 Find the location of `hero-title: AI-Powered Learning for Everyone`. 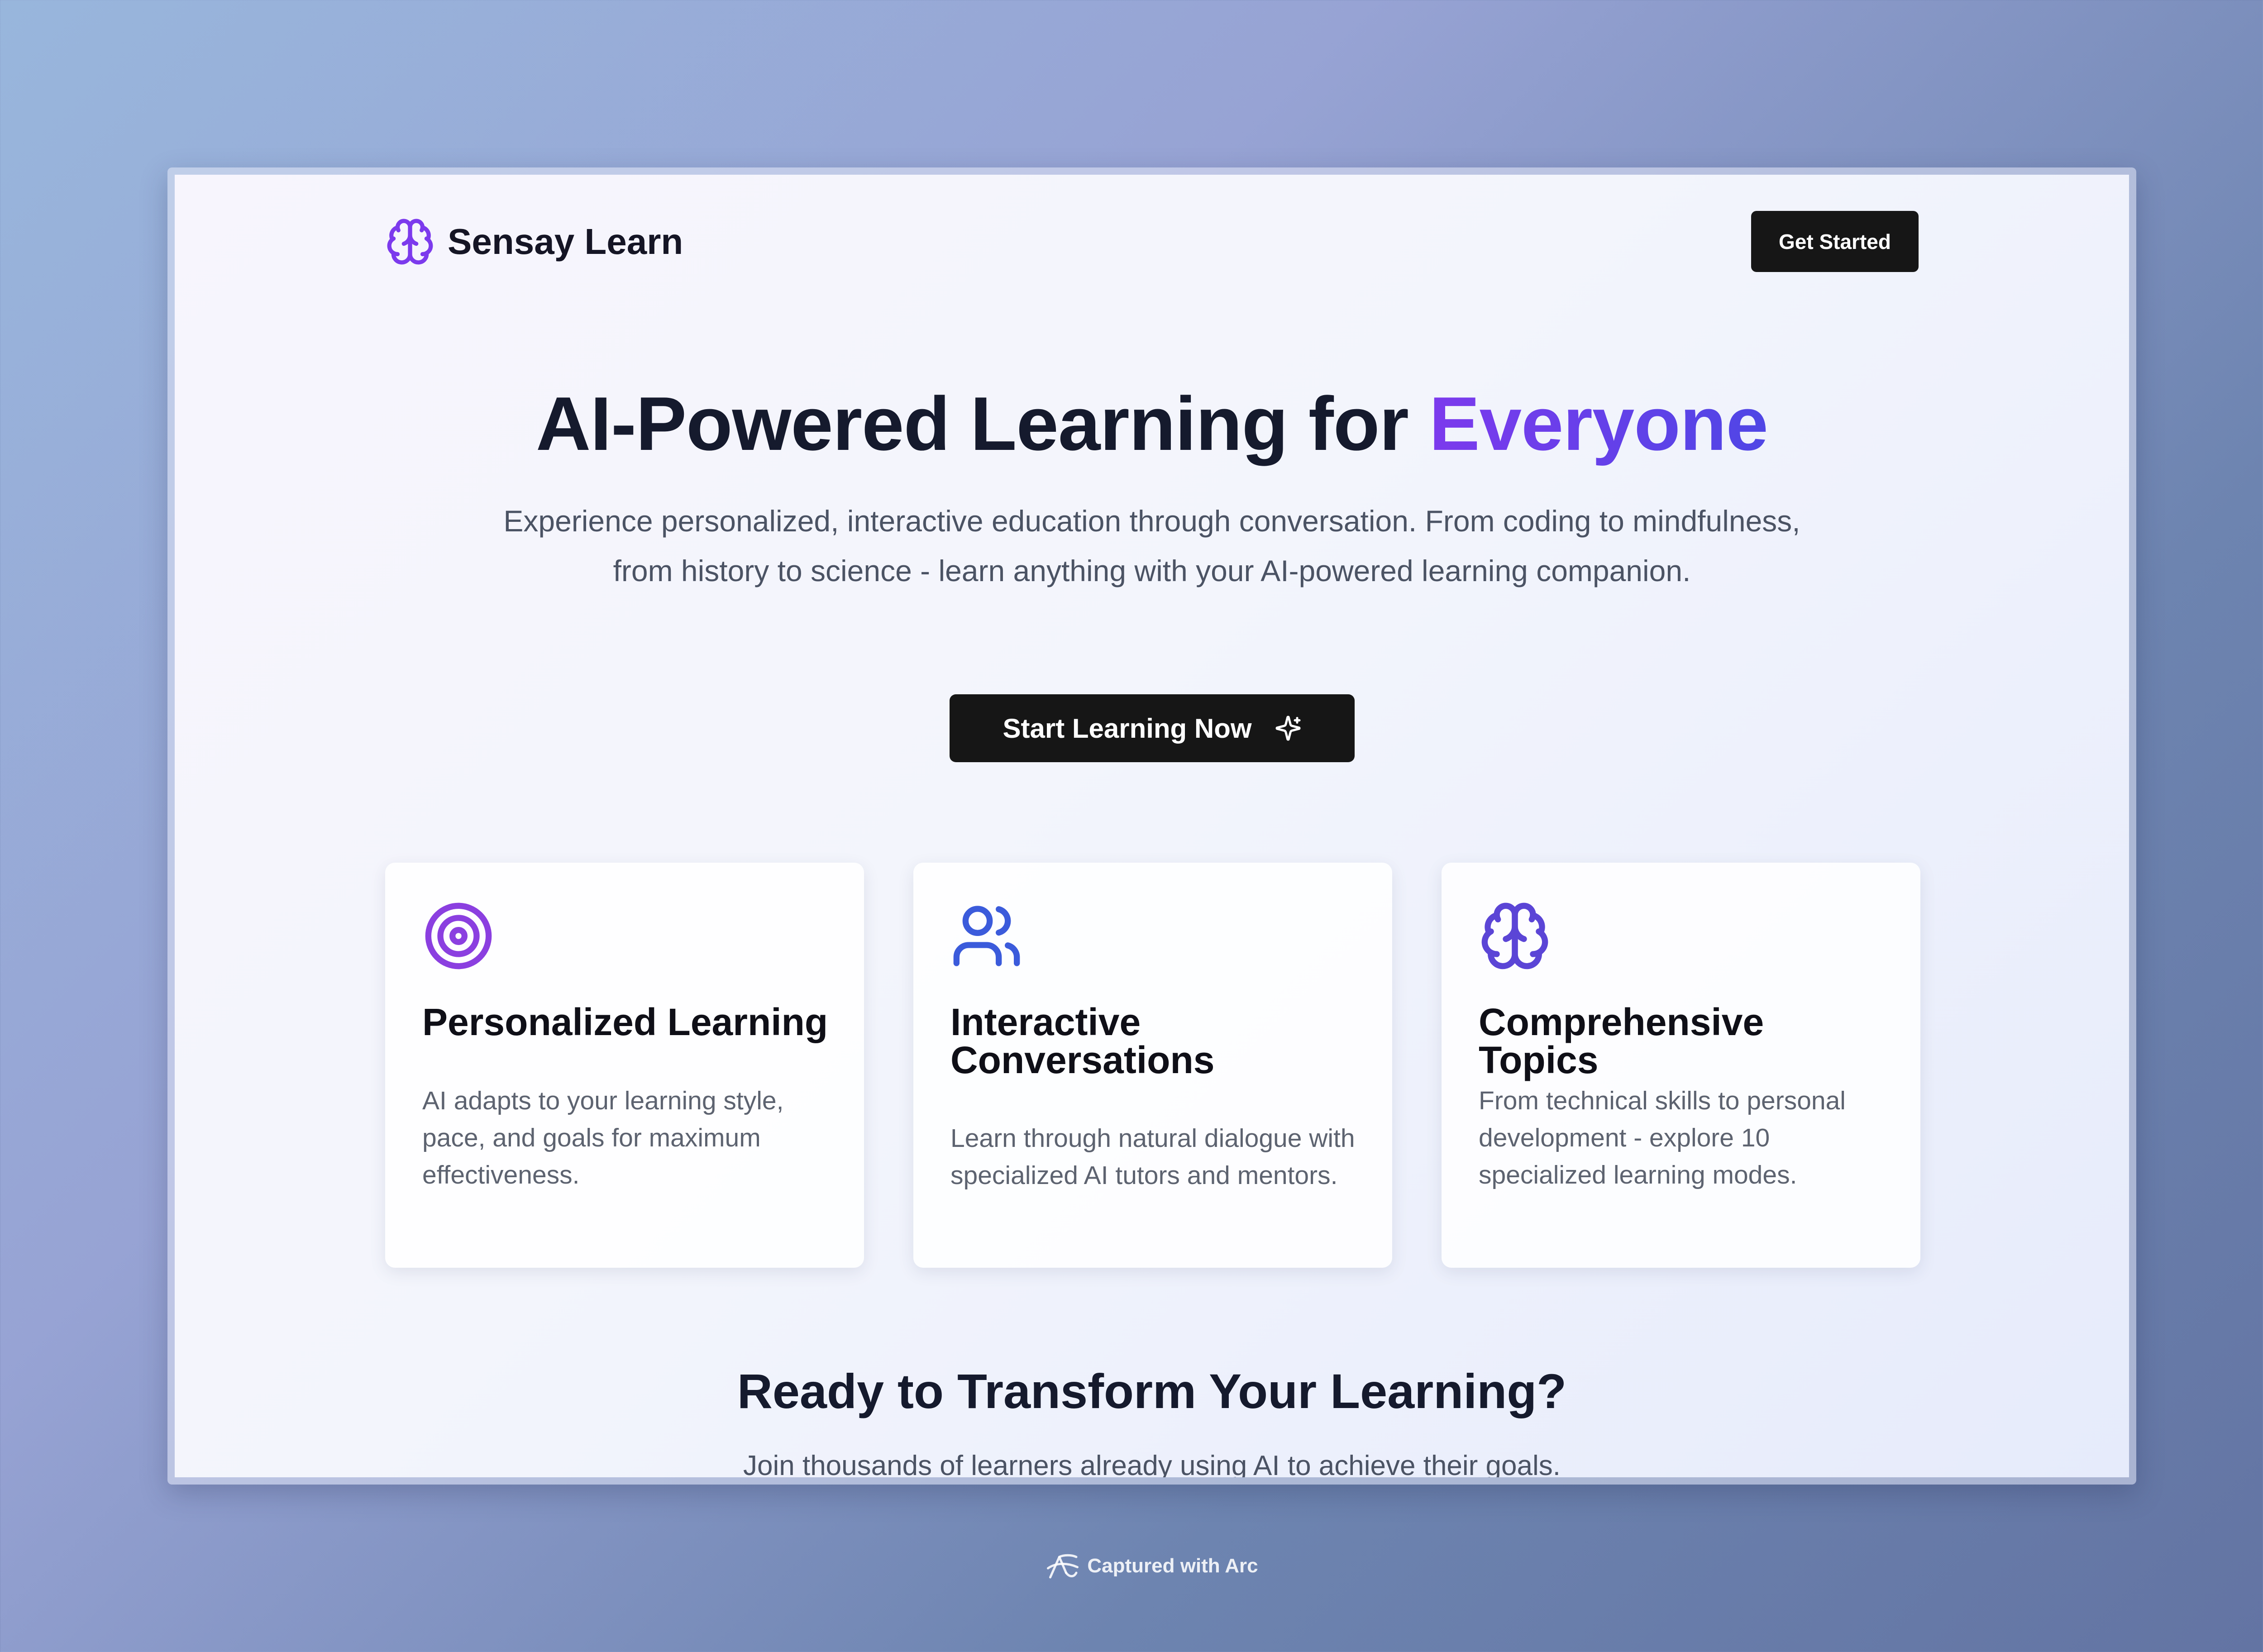

hero-title: AI-Powered Learning for Everyone is located at coordinates (1152, 424).